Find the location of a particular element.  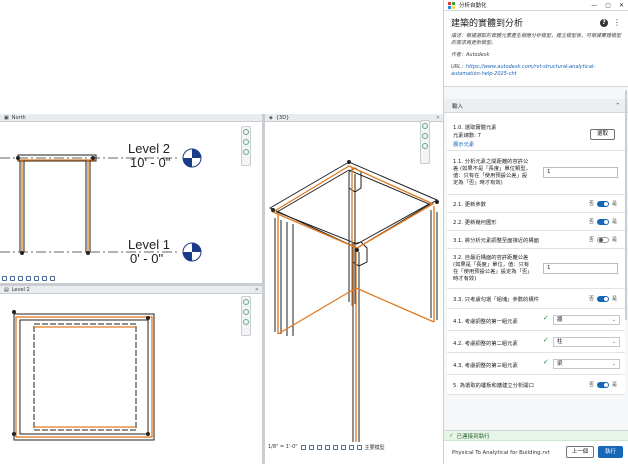

toggle-label: 2.1. 更新參數 is located at coordinates (469, 205).